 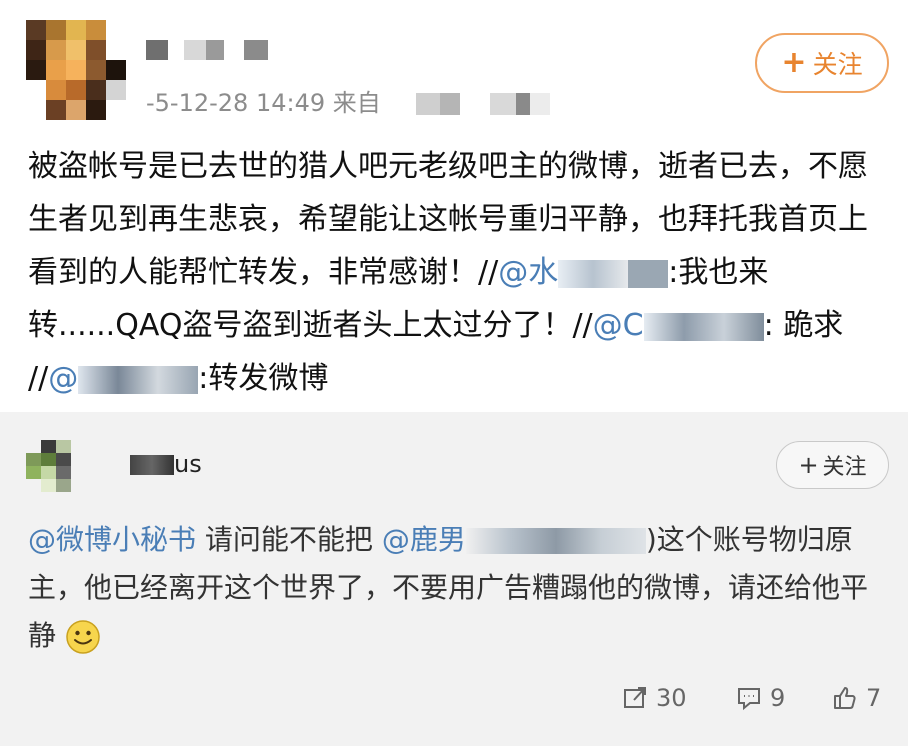 I want to click on comment-icon, so click(x=749, y=699).